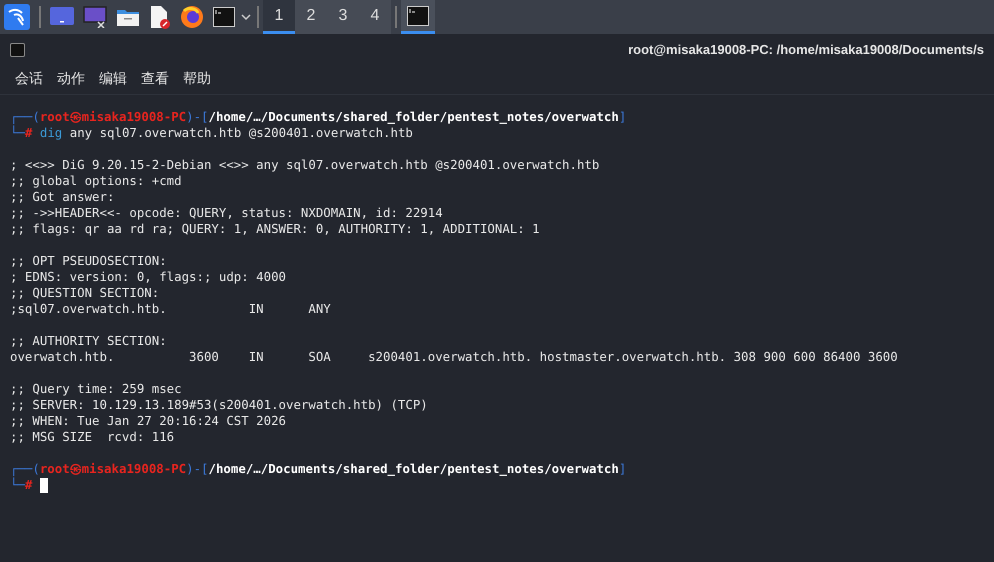 The width and height of the screenshot is (994, 562). Describe the element at coordinates (219, 405) in the screenshot. I see `output-line: ;; SERVER: 10.129.13.189#53(s200401.overwatch.htb) (TCP)` at that location.